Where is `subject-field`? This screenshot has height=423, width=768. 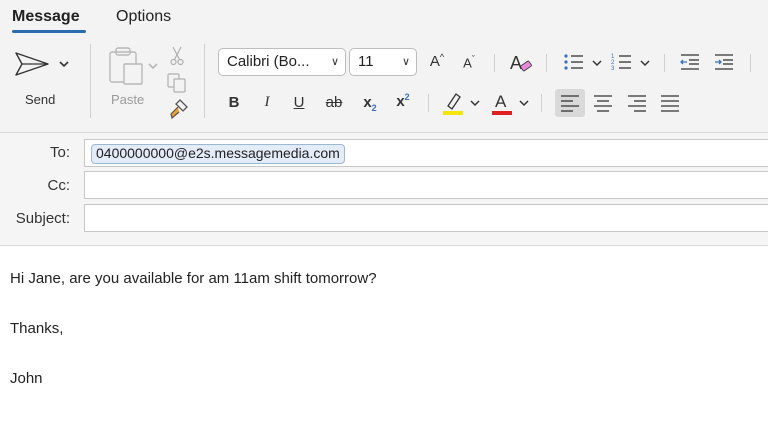
subject-field is located at coordinates (426, 218).